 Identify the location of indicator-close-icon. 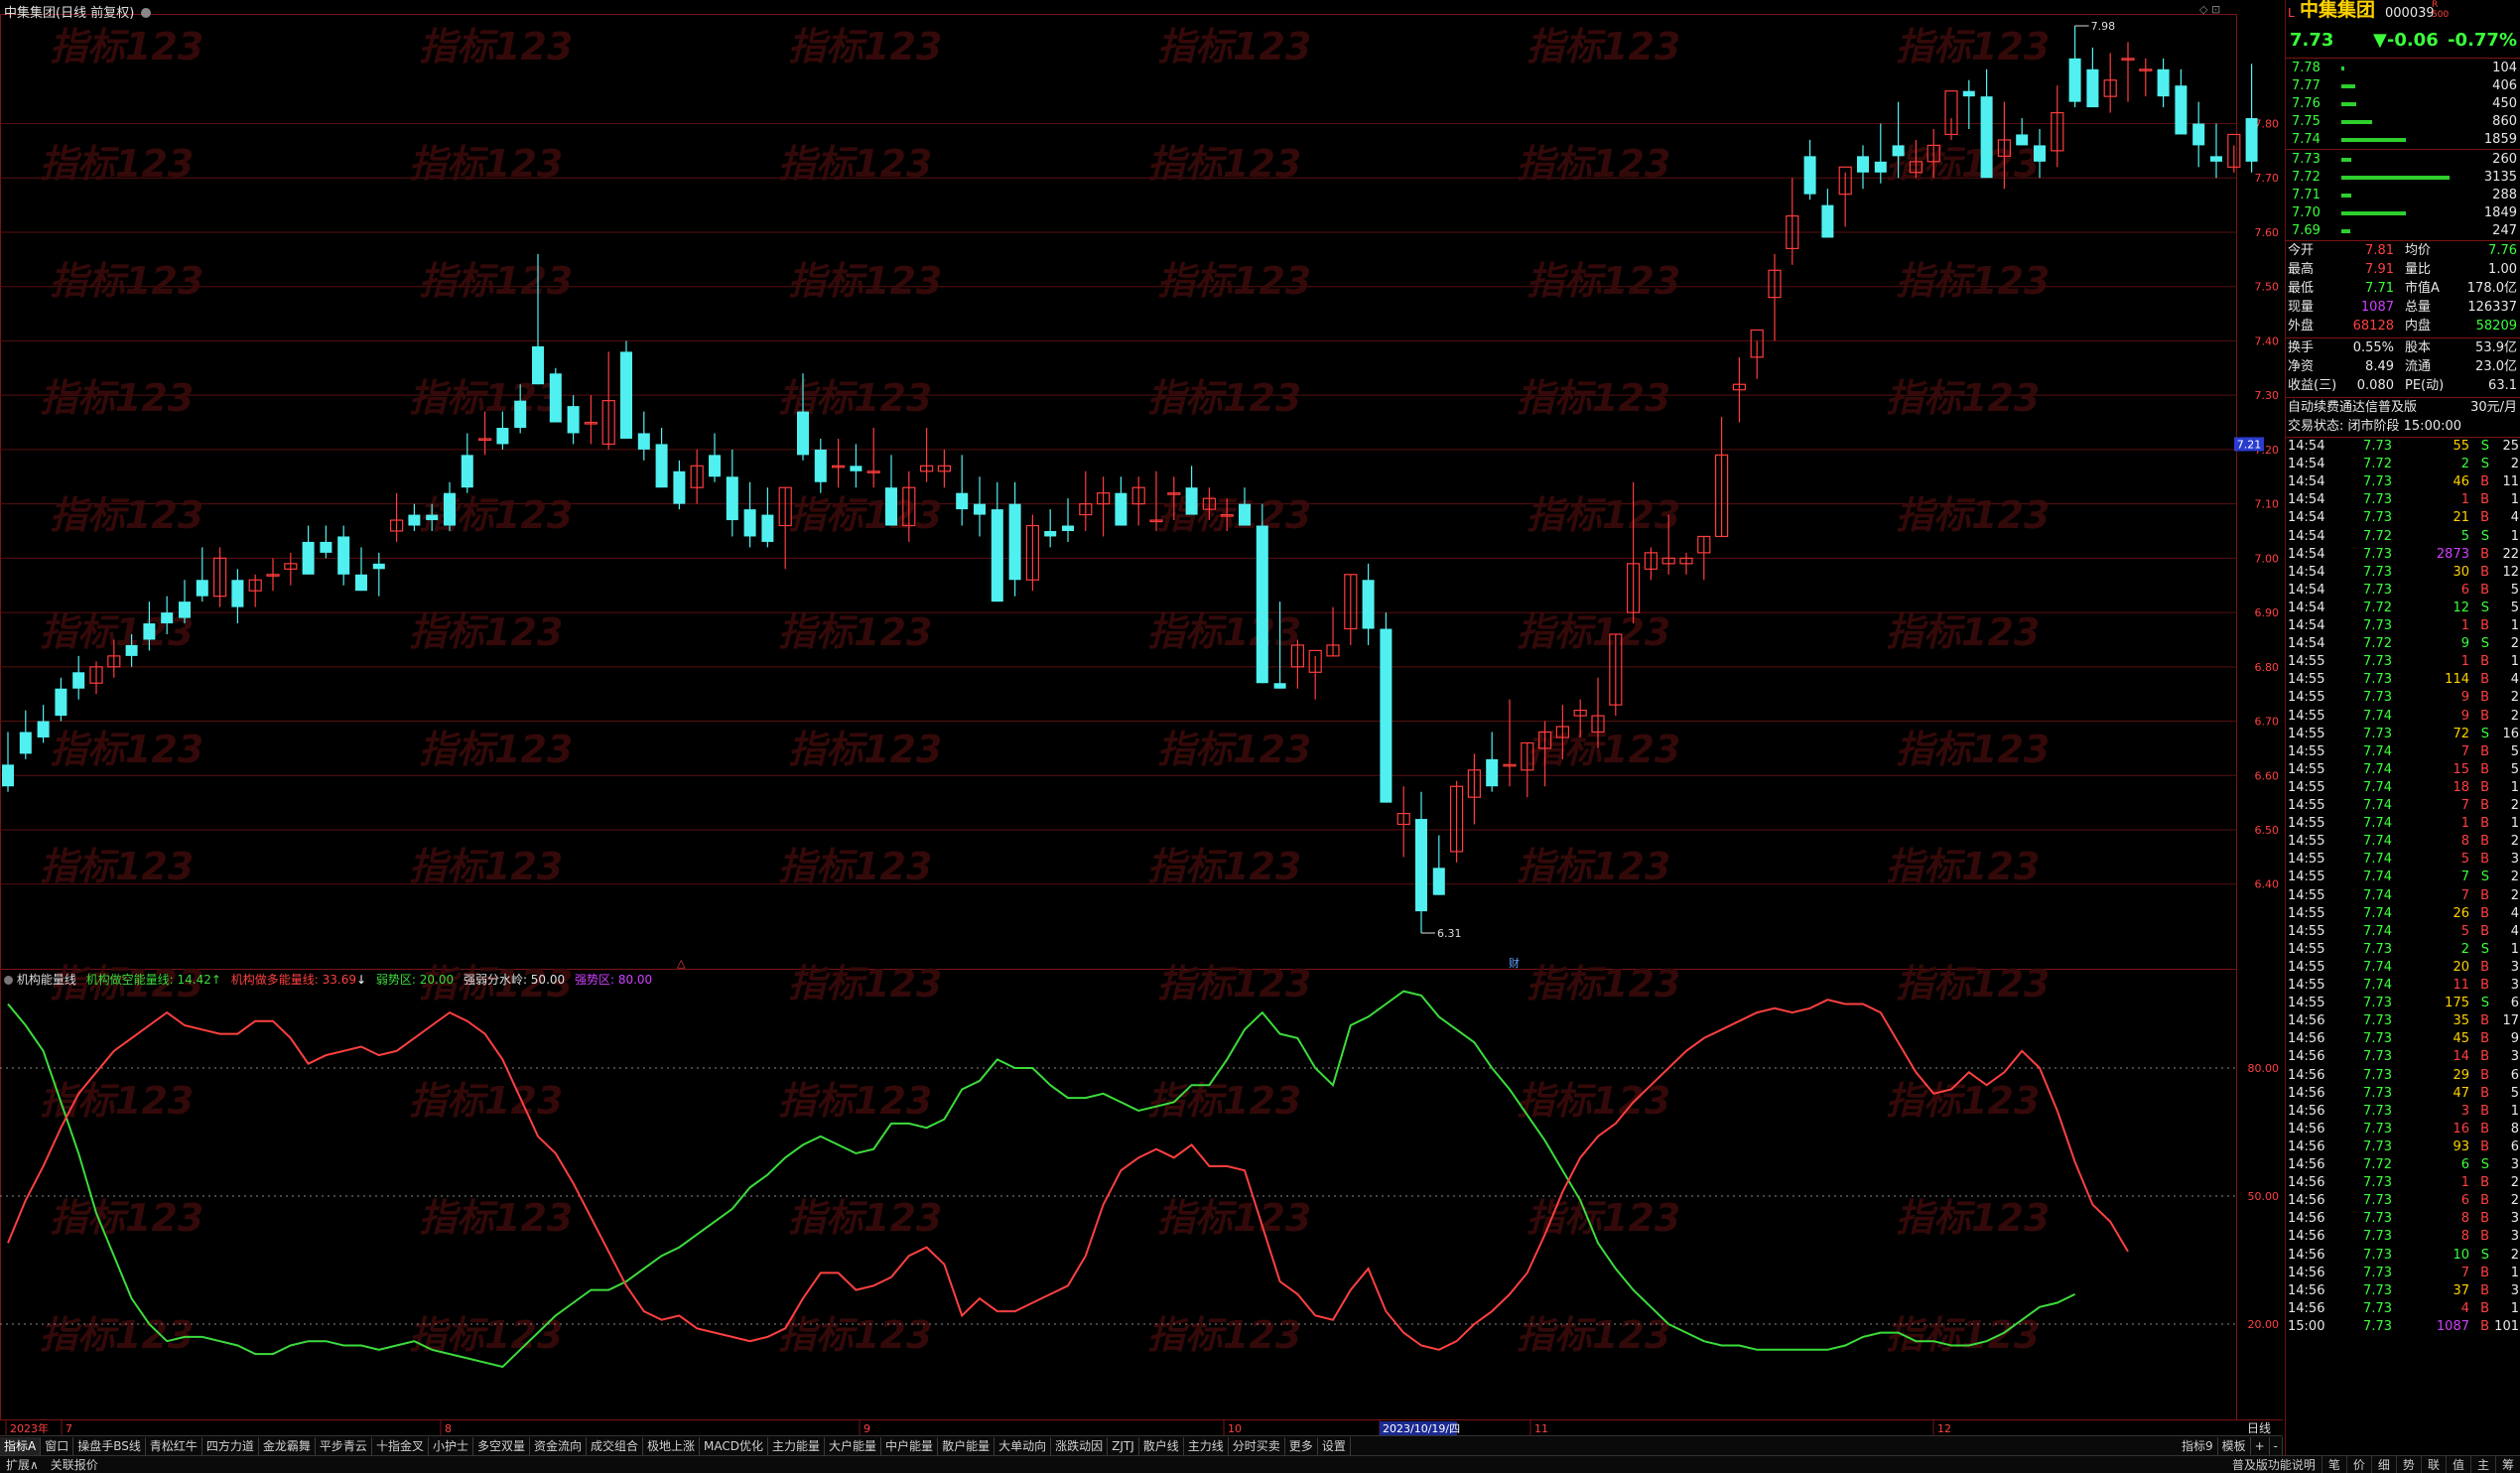
(8, 981).